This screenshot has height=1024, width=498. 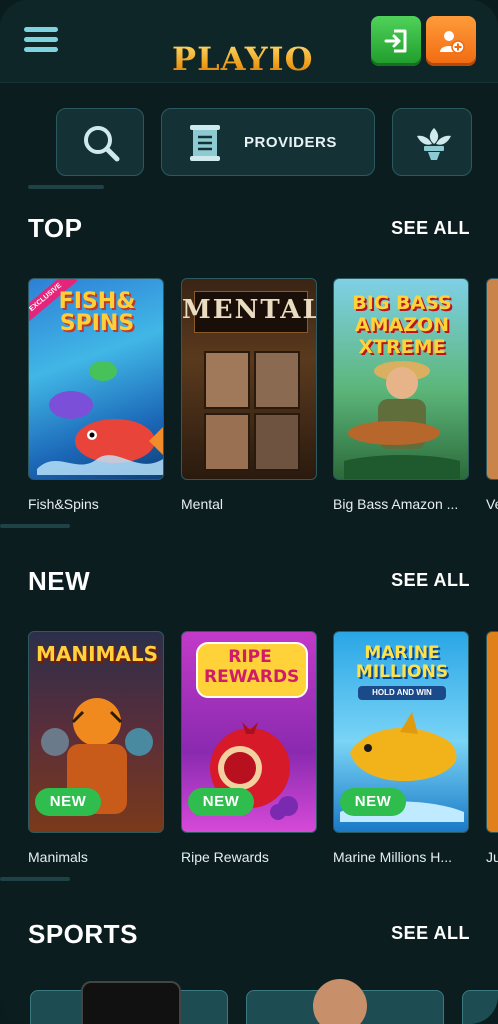 What do you see at coordinates (202, 504) in the screenshot?
I see `game-name: Mental` at bounding box center [202, 504].